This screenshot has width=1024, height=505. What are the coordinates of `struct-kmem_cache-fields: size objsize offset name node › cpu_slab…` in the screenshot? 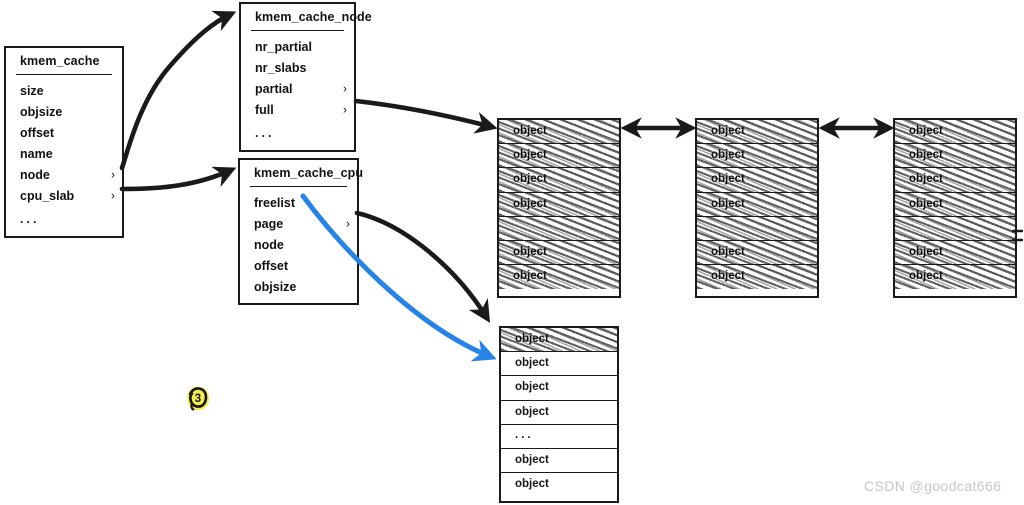 It's located at (64, 155).